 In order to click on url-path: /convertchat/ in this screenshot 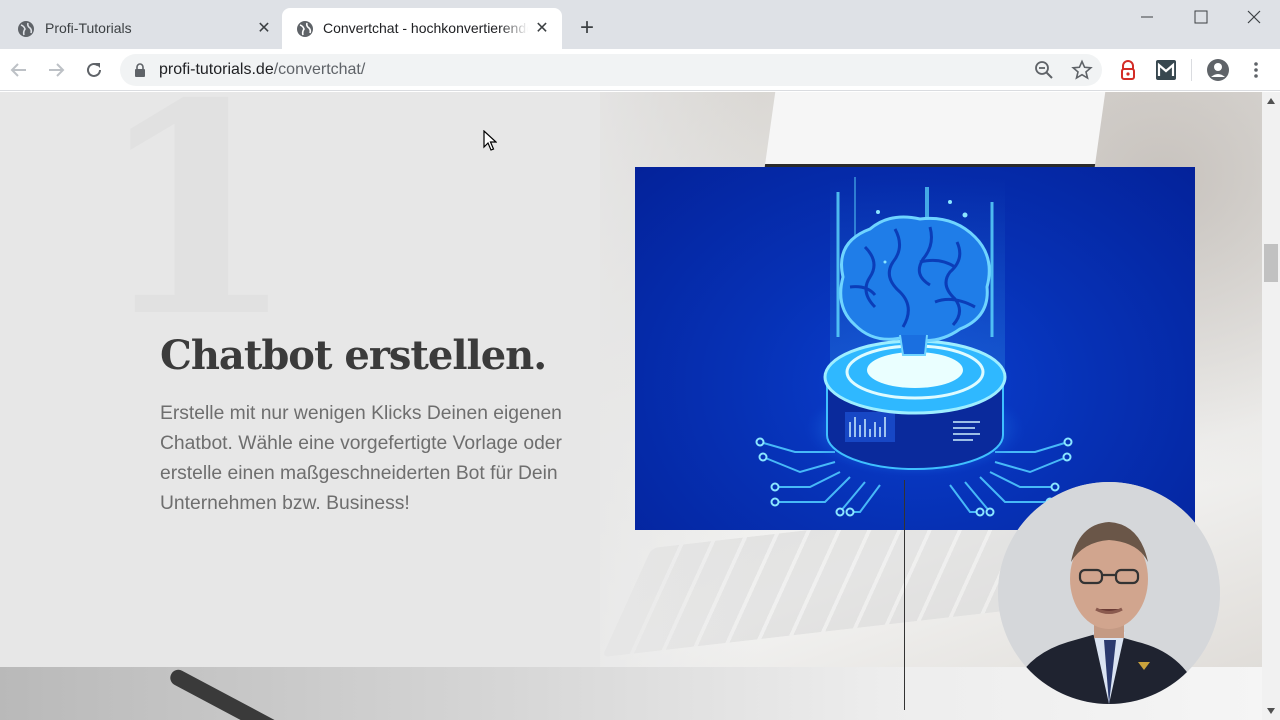, I will do `click(319, 69)`.